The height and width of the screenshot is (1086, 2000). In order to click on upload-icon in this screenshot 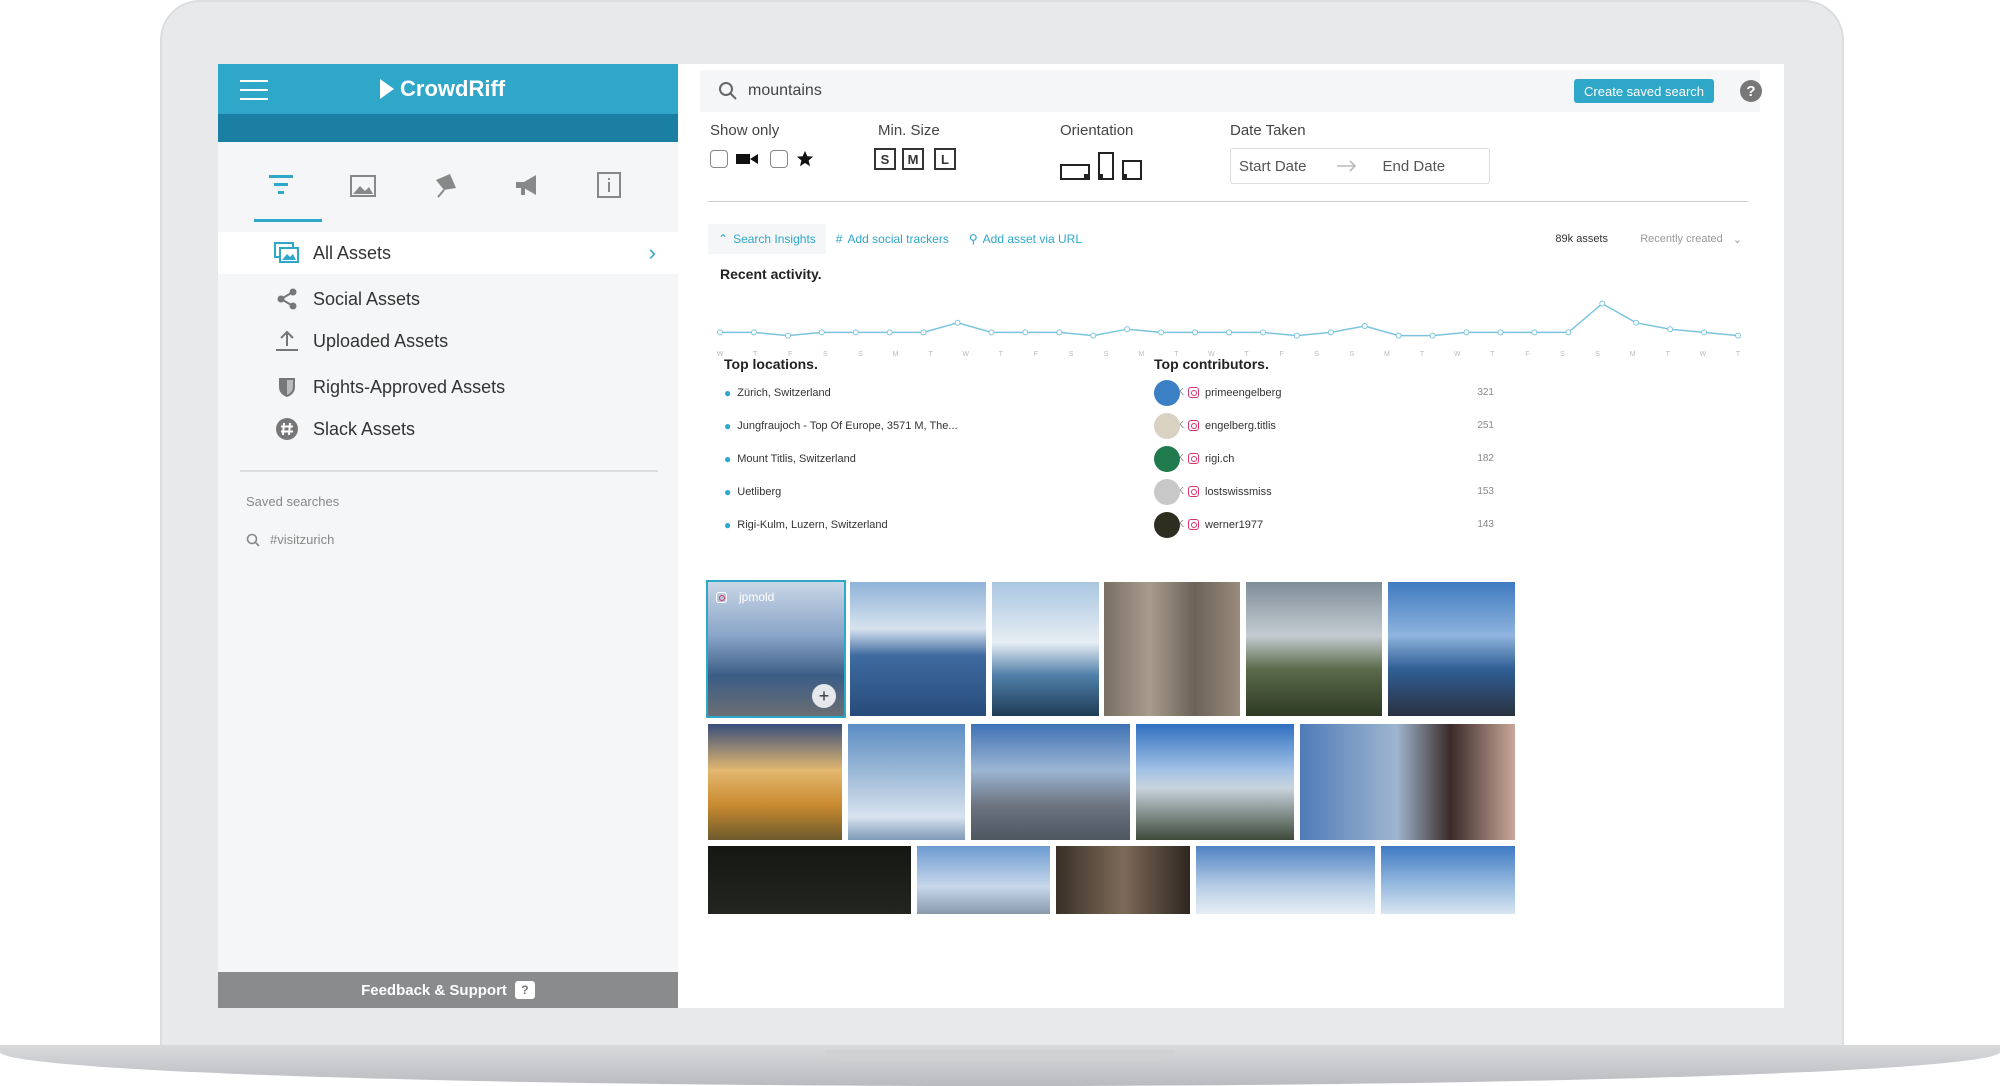, I will do `click(287, 341)`.